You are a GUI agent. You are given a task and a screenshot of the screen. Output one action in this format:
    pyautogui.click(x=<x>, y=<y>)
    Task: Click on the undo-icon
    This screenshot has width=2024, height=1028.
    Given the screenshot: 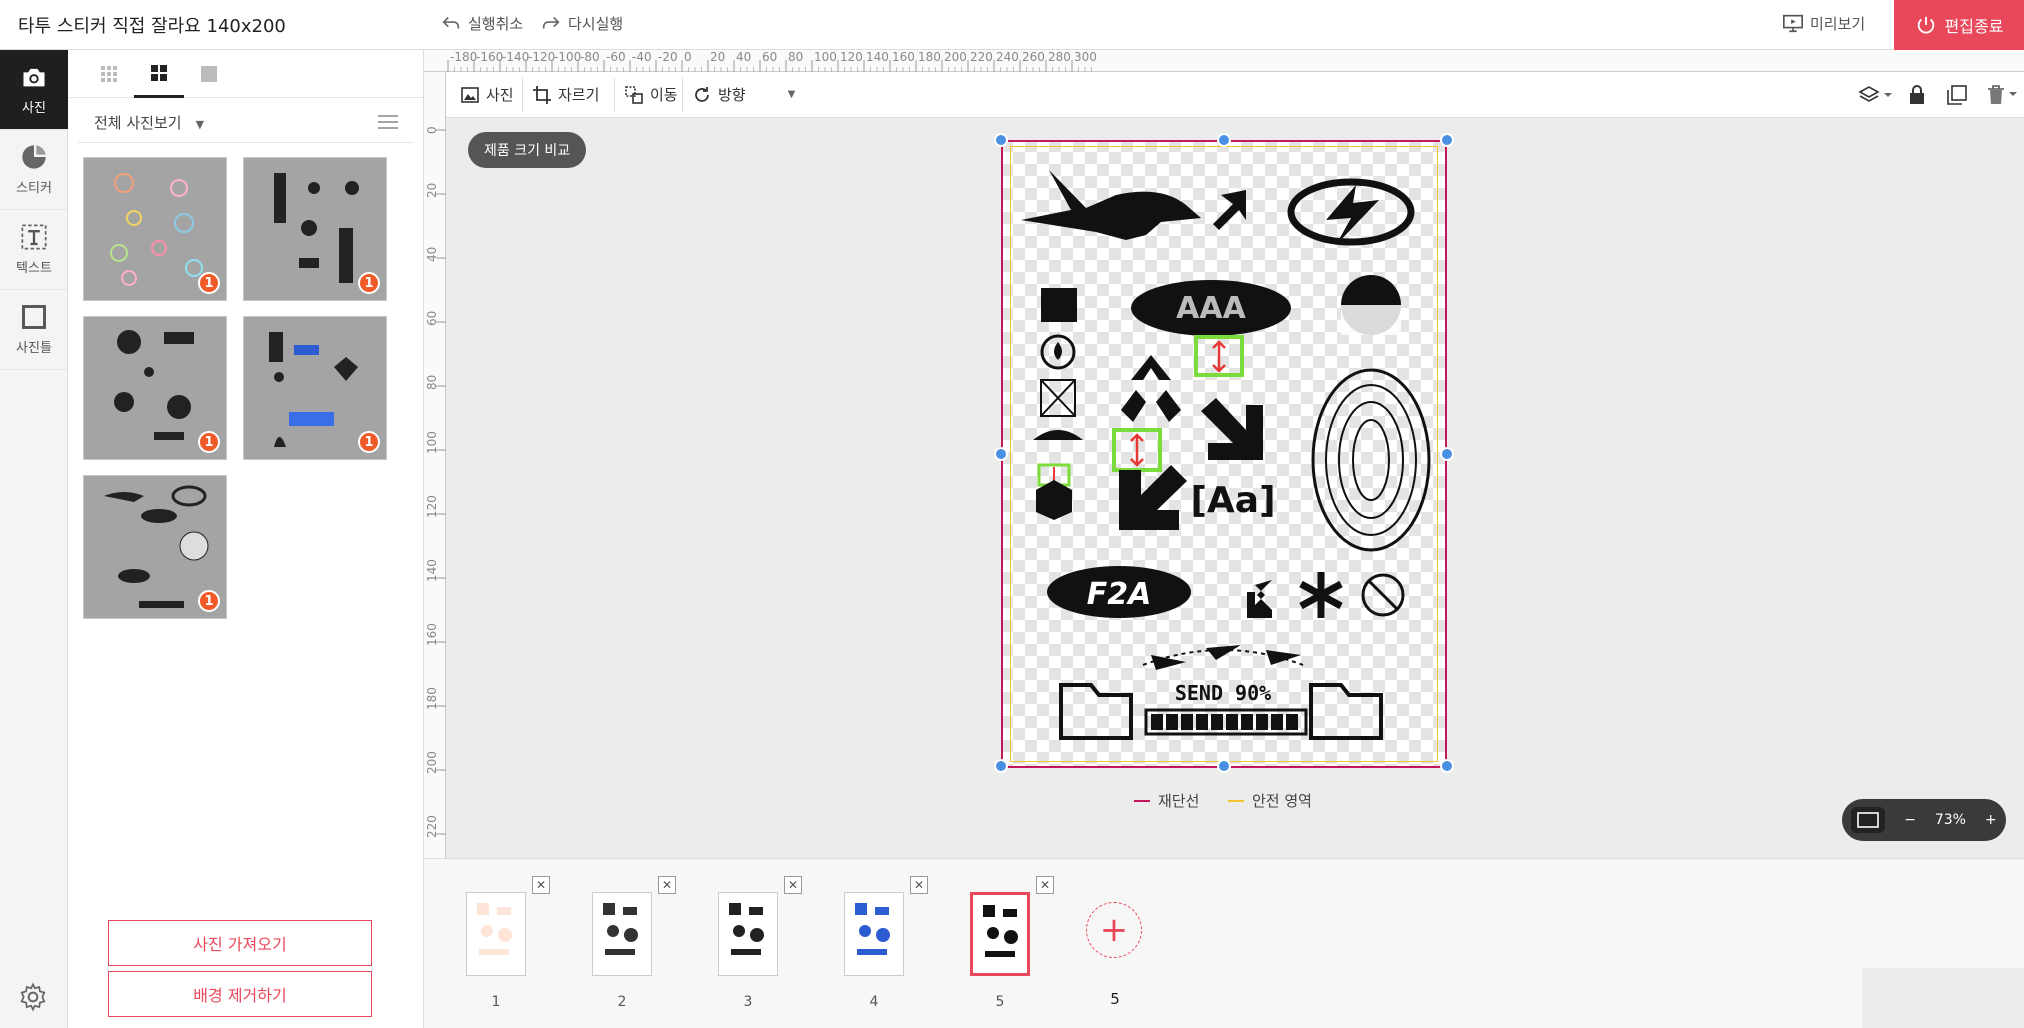 What is the action you would take?
    pyautogui.click(x=451, y=22)
    